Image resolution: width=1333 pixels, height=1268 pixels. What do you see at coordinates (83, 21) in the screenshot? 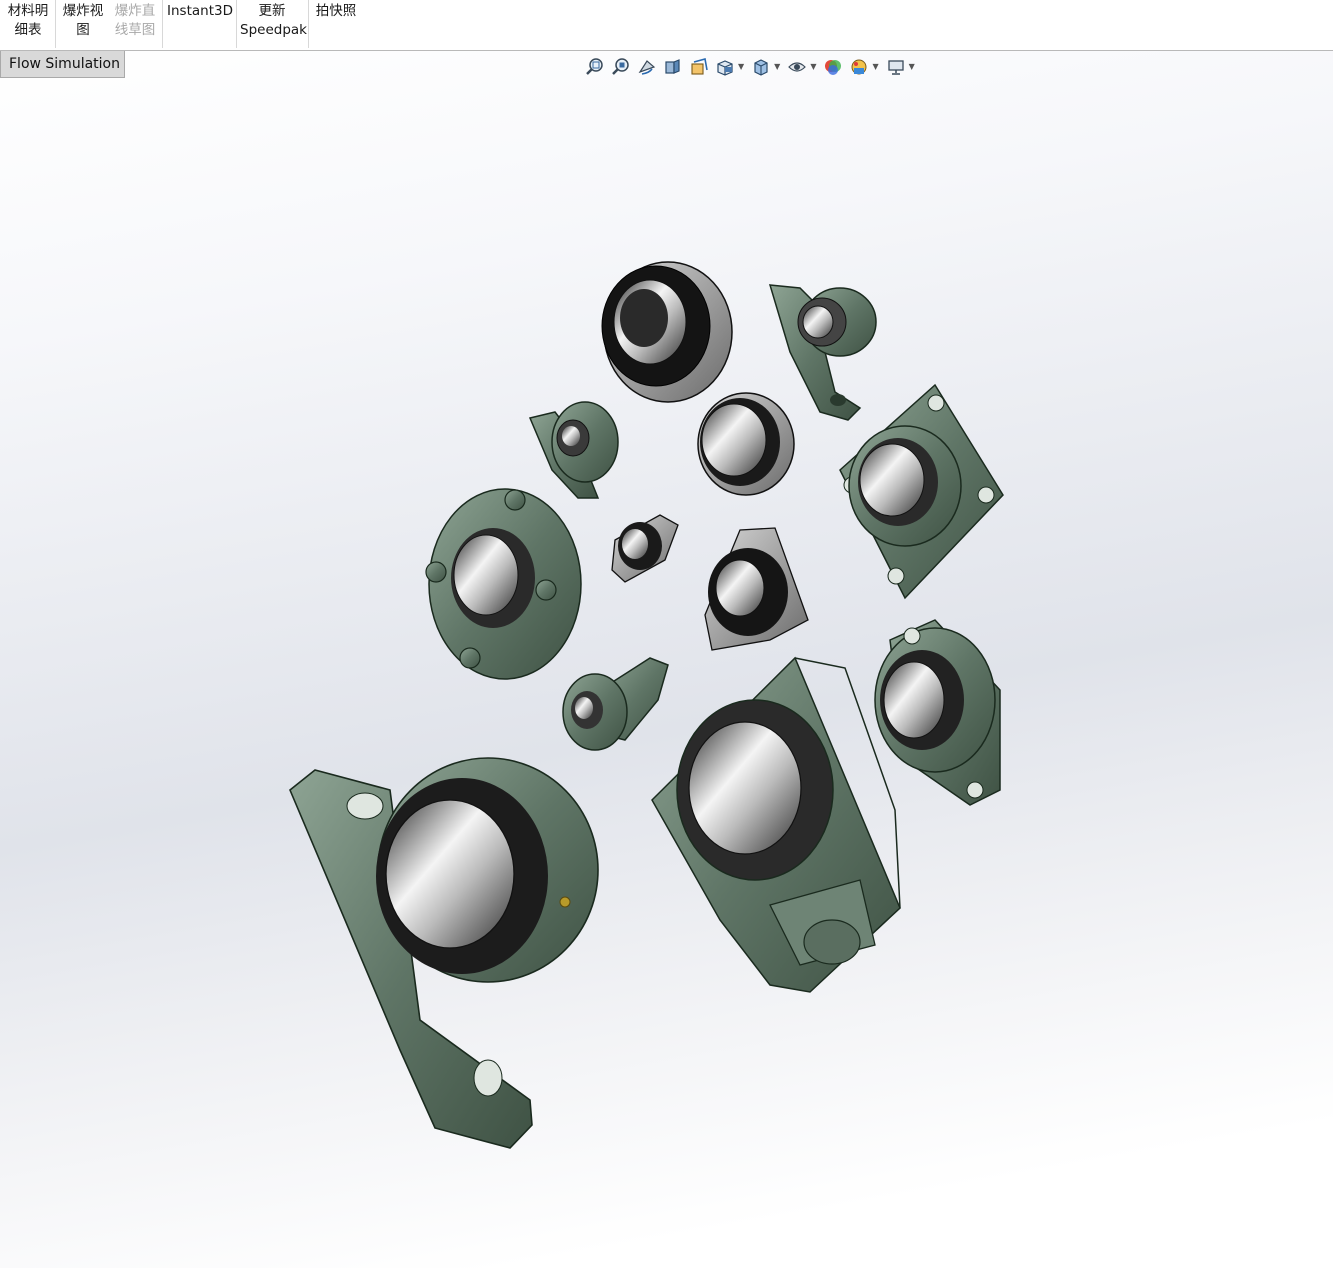
I see `explode-view-button: 爆炸视 图` at bounding box center [83, 21].